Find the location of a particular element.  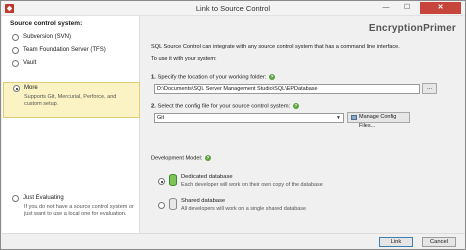

link-button: Link is located at coordinates (396, 242).